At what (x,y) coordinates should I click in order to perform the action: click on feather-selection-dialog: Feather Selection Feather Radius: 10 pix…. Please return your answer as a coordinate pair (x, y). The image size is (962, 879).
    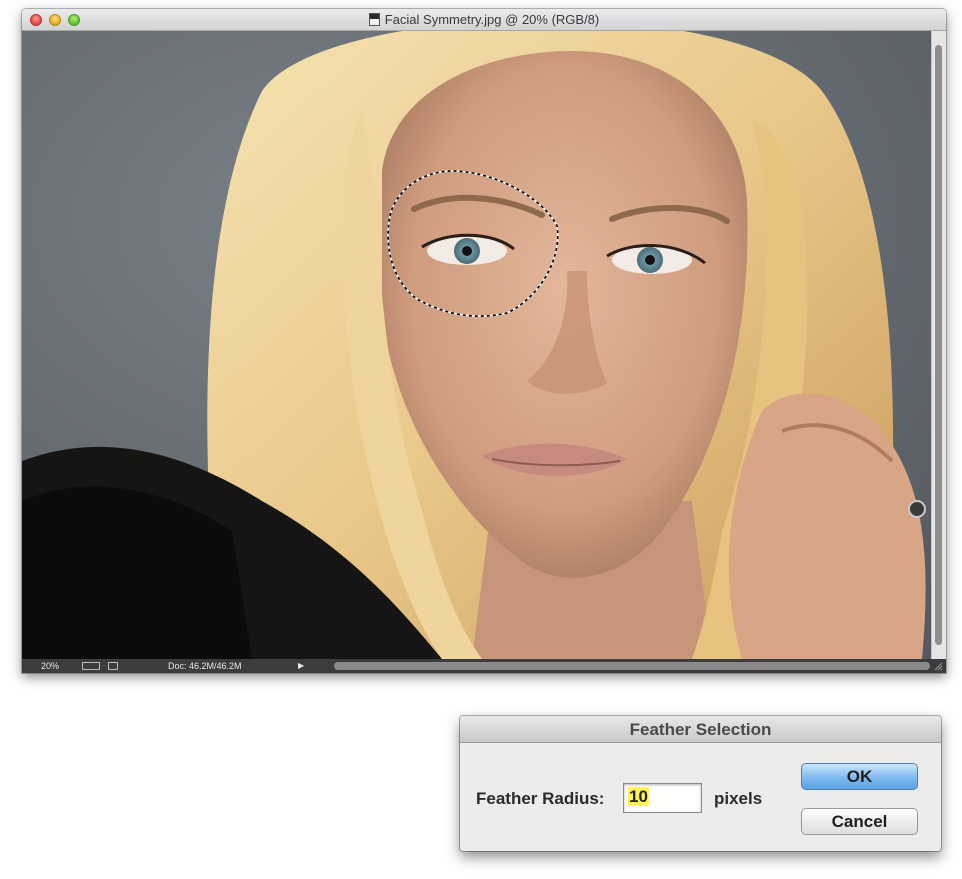
    Looking at the image, I should click on (700, 783).